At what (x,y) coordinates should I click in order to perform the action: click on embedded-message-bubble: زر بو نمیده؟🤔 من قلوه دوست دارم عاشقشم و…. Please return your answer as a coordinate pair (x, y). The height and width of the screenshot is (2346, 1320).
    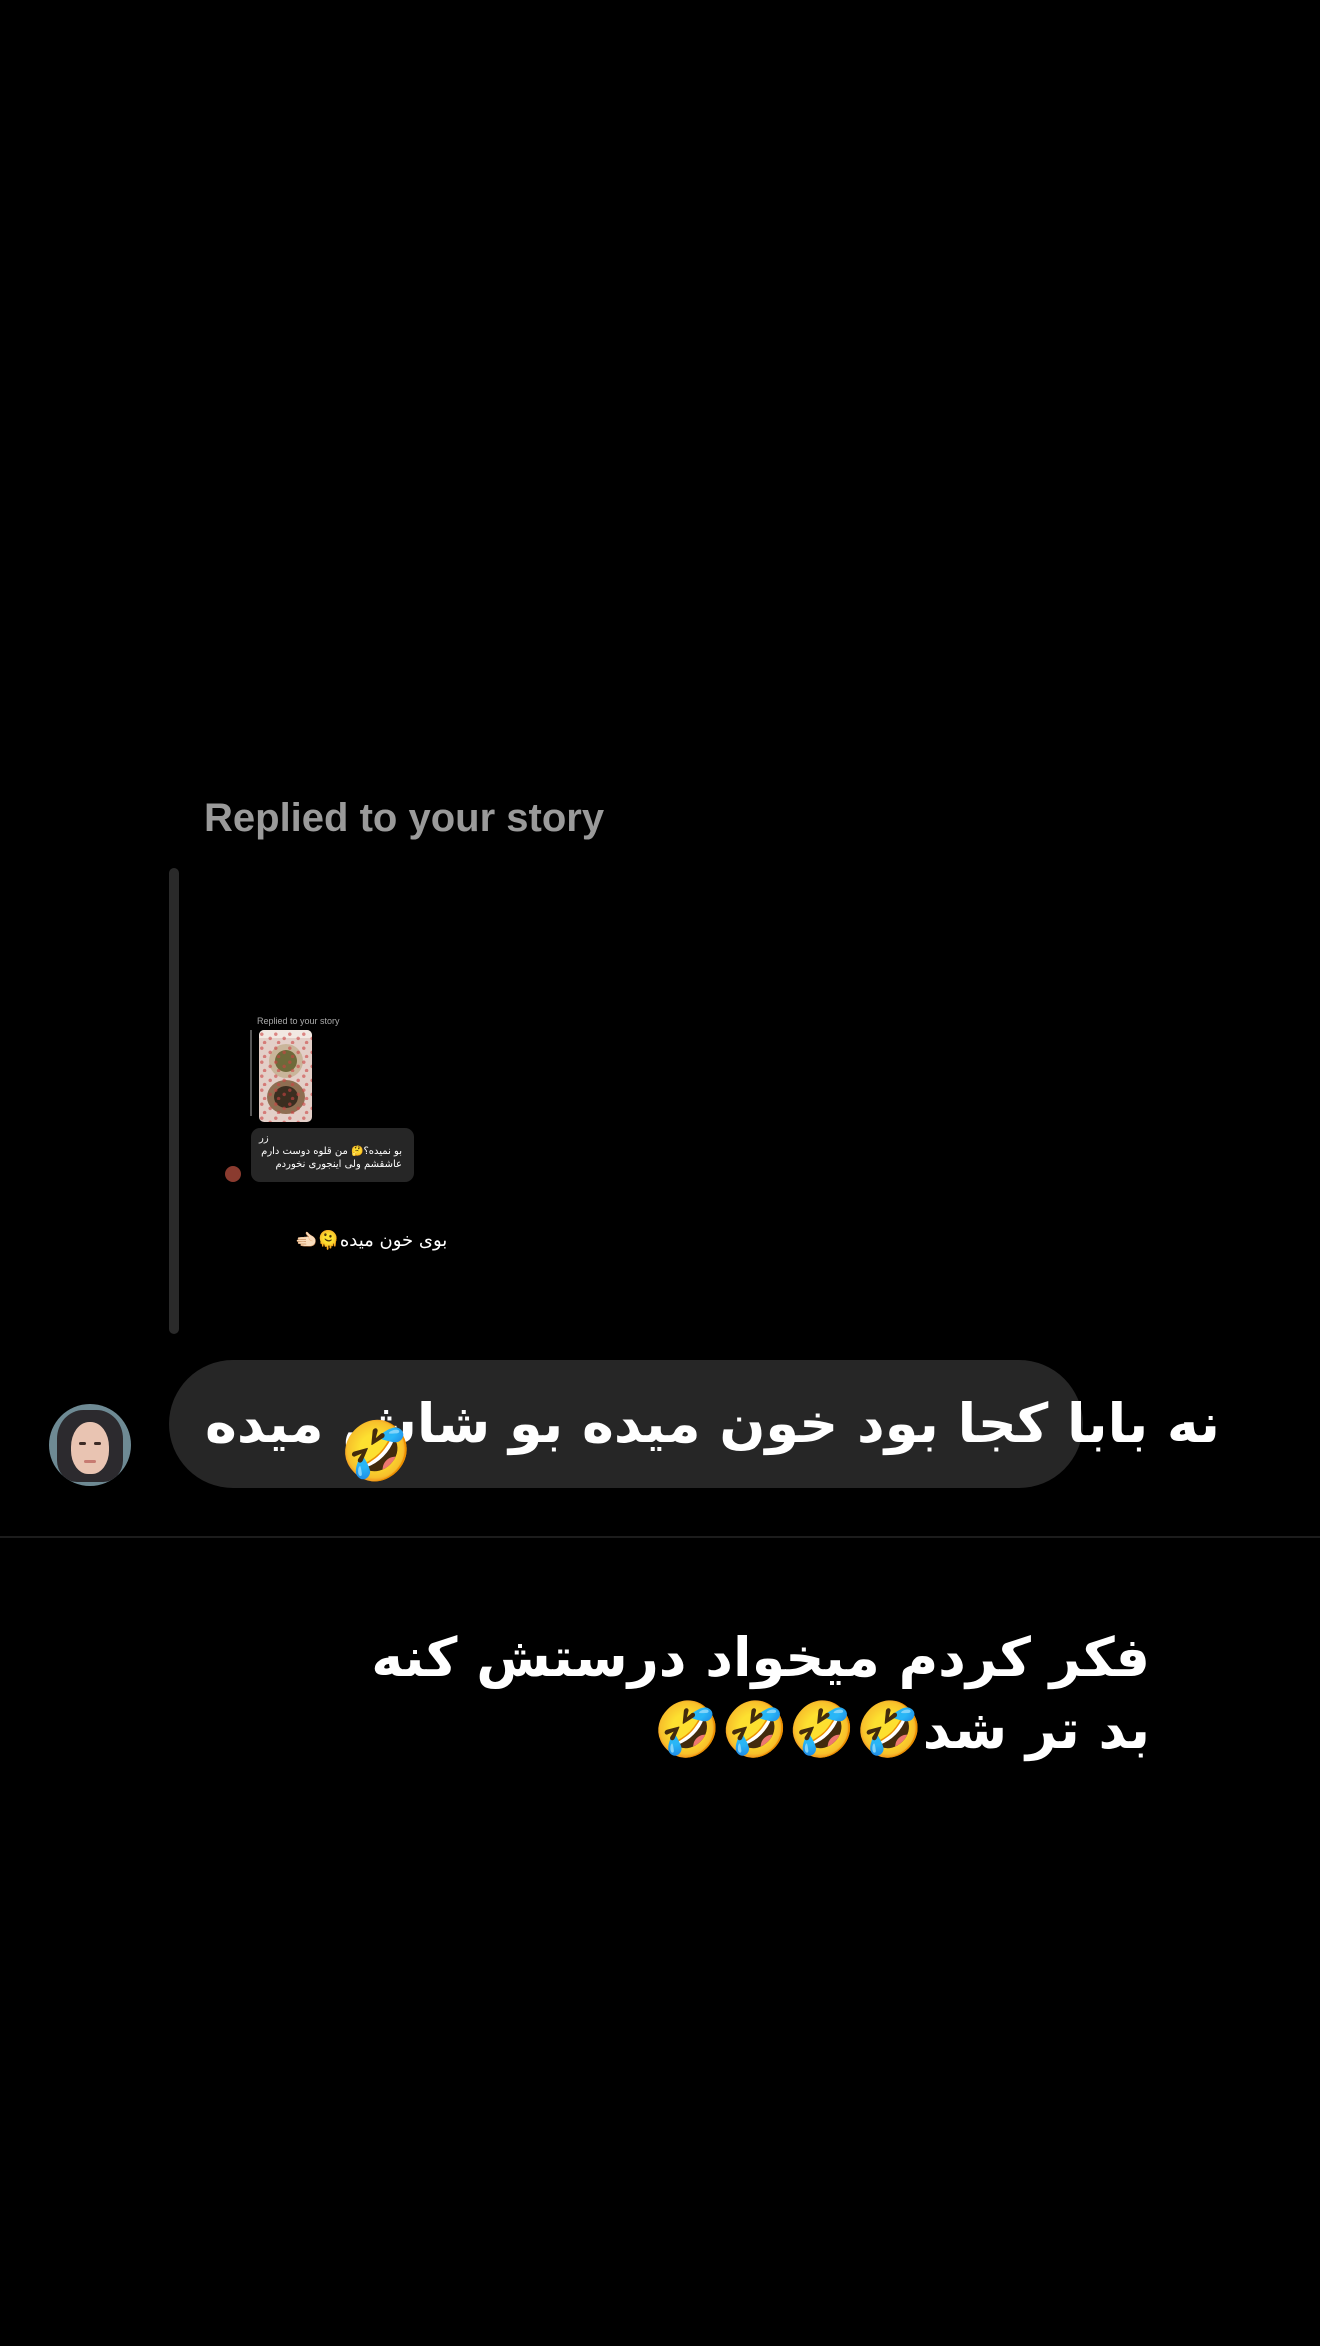
    Looking at the image, I should click on (332, 1155).